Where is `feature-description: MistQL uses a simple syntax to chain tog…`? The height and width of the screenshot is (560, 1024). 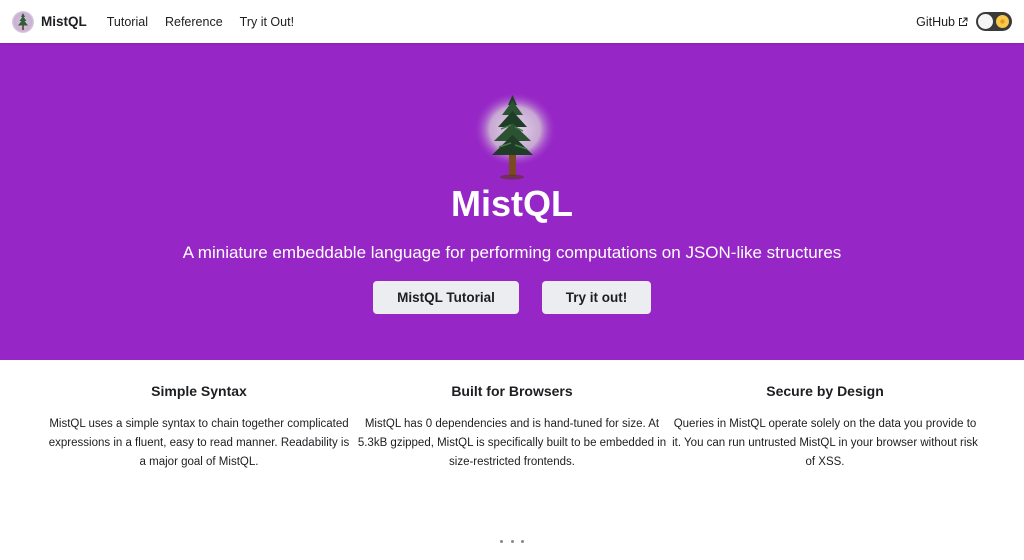
feature-description: MistQL uses a simple syntax to chain tog… is located at coordinates (199, 443).